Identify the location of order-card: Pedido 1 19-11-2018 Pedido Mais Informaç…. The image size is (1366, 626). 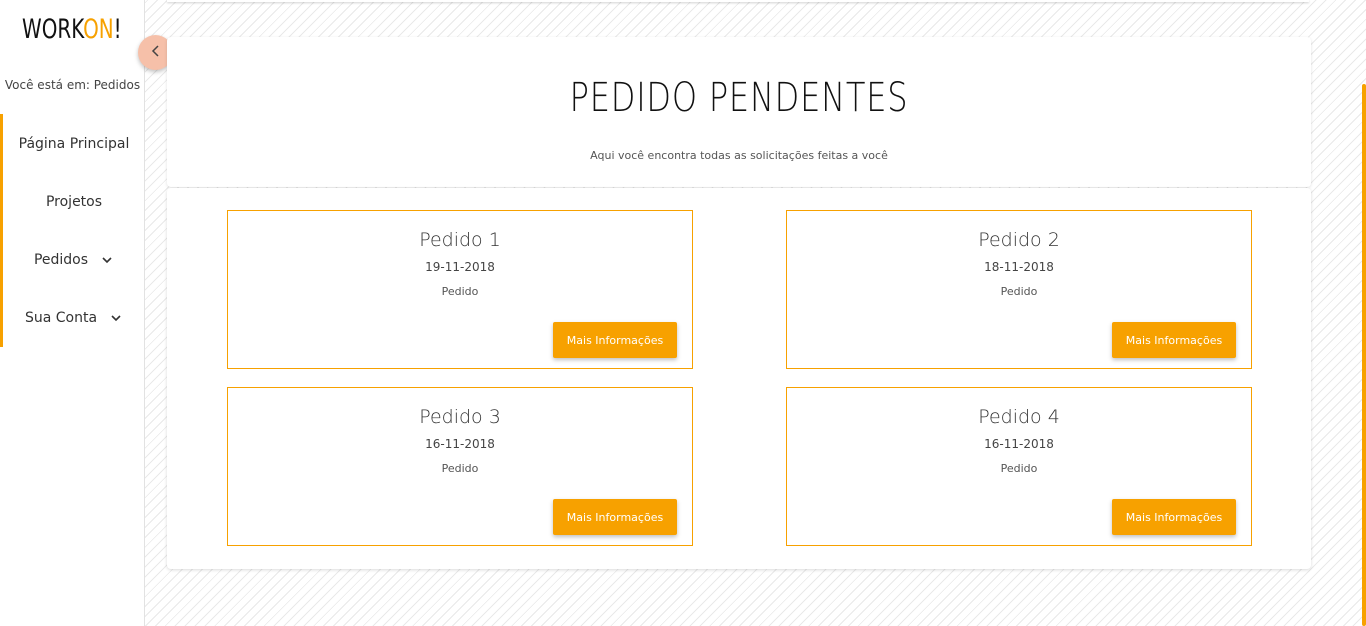
(460, 289).